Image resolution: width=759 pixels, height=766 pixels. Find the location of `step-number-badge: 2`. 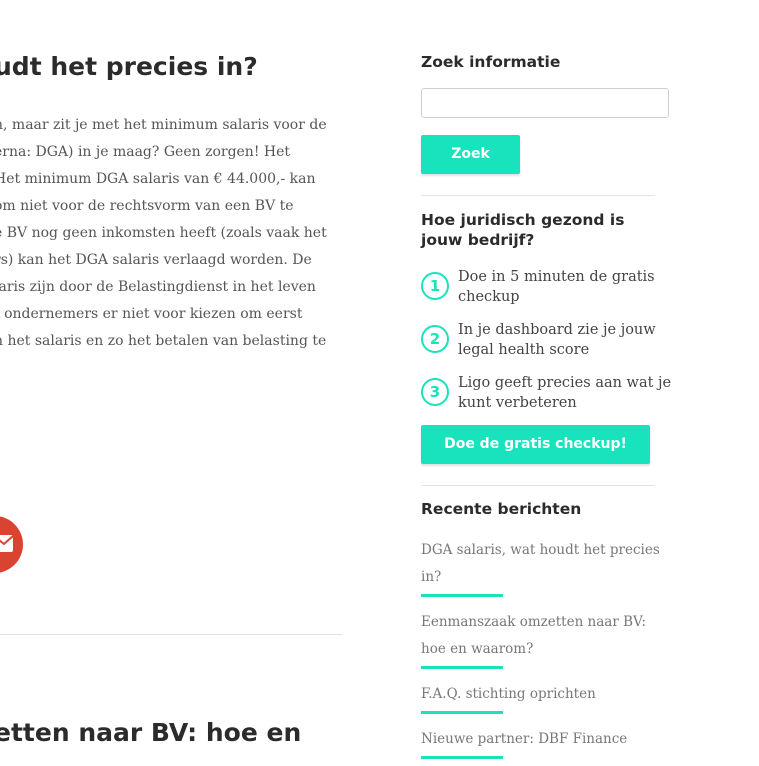

step-number-badge: 2 is located at coordinates (435, 339).